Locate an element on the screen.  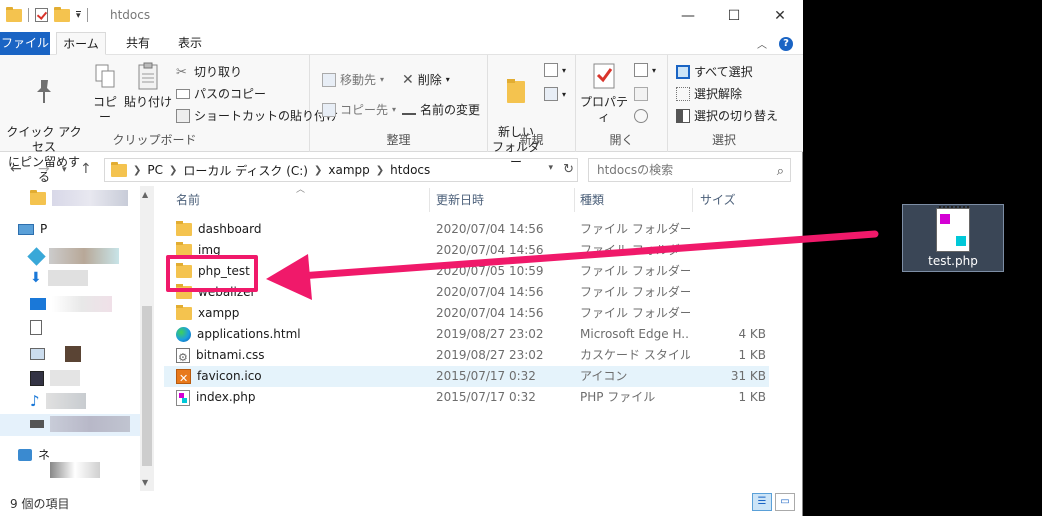
php-file-icon is located at coordinates (953, 230).